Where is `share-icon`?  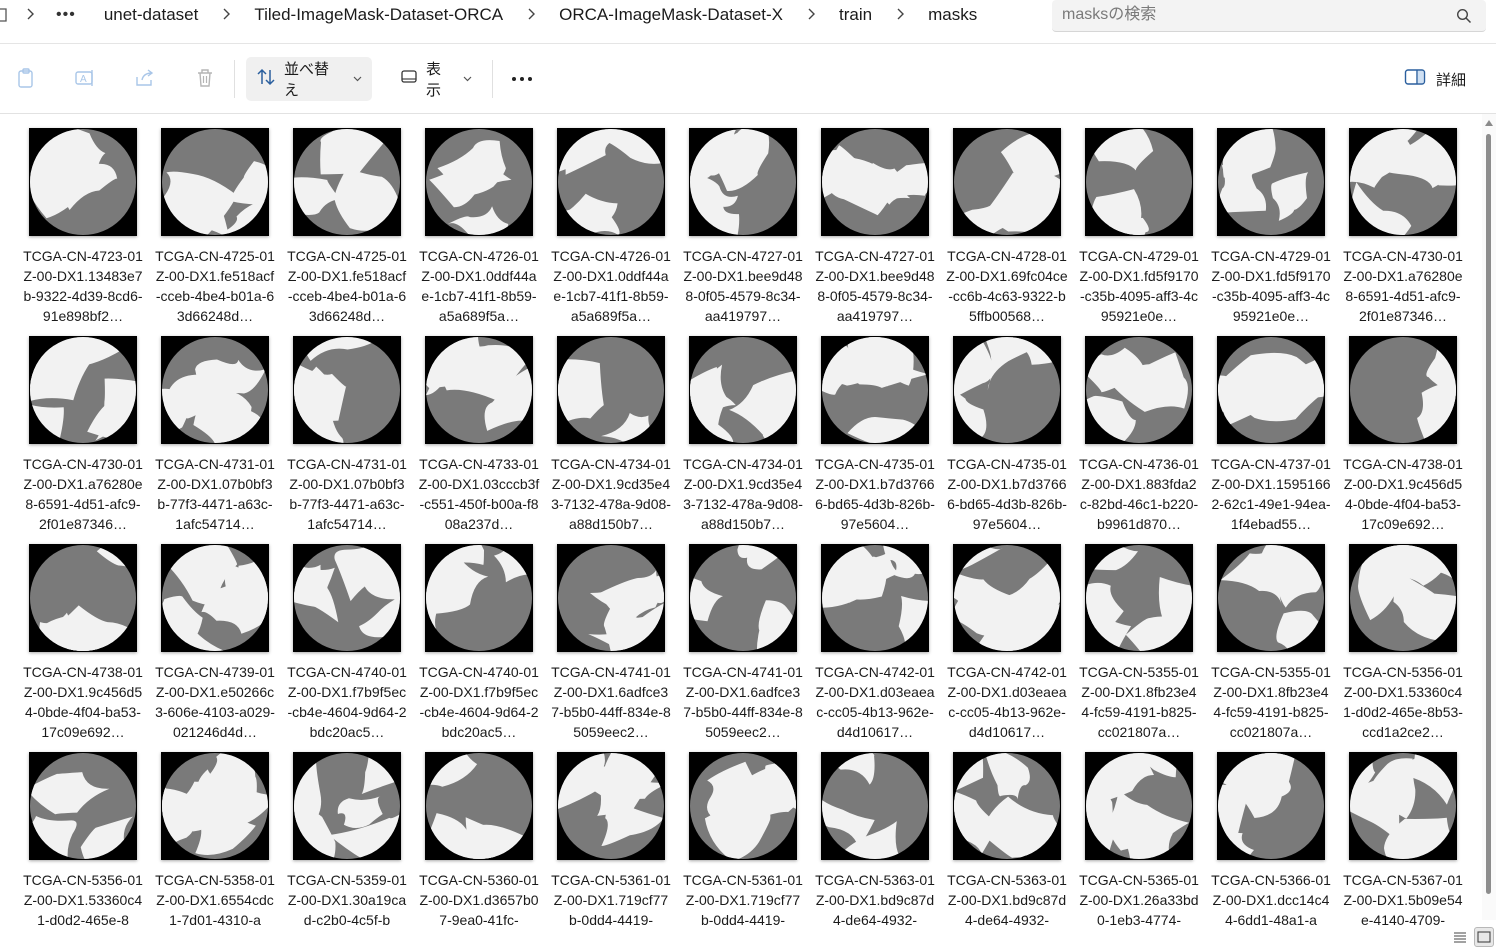 share-icon is located at coordinates (145, 78).